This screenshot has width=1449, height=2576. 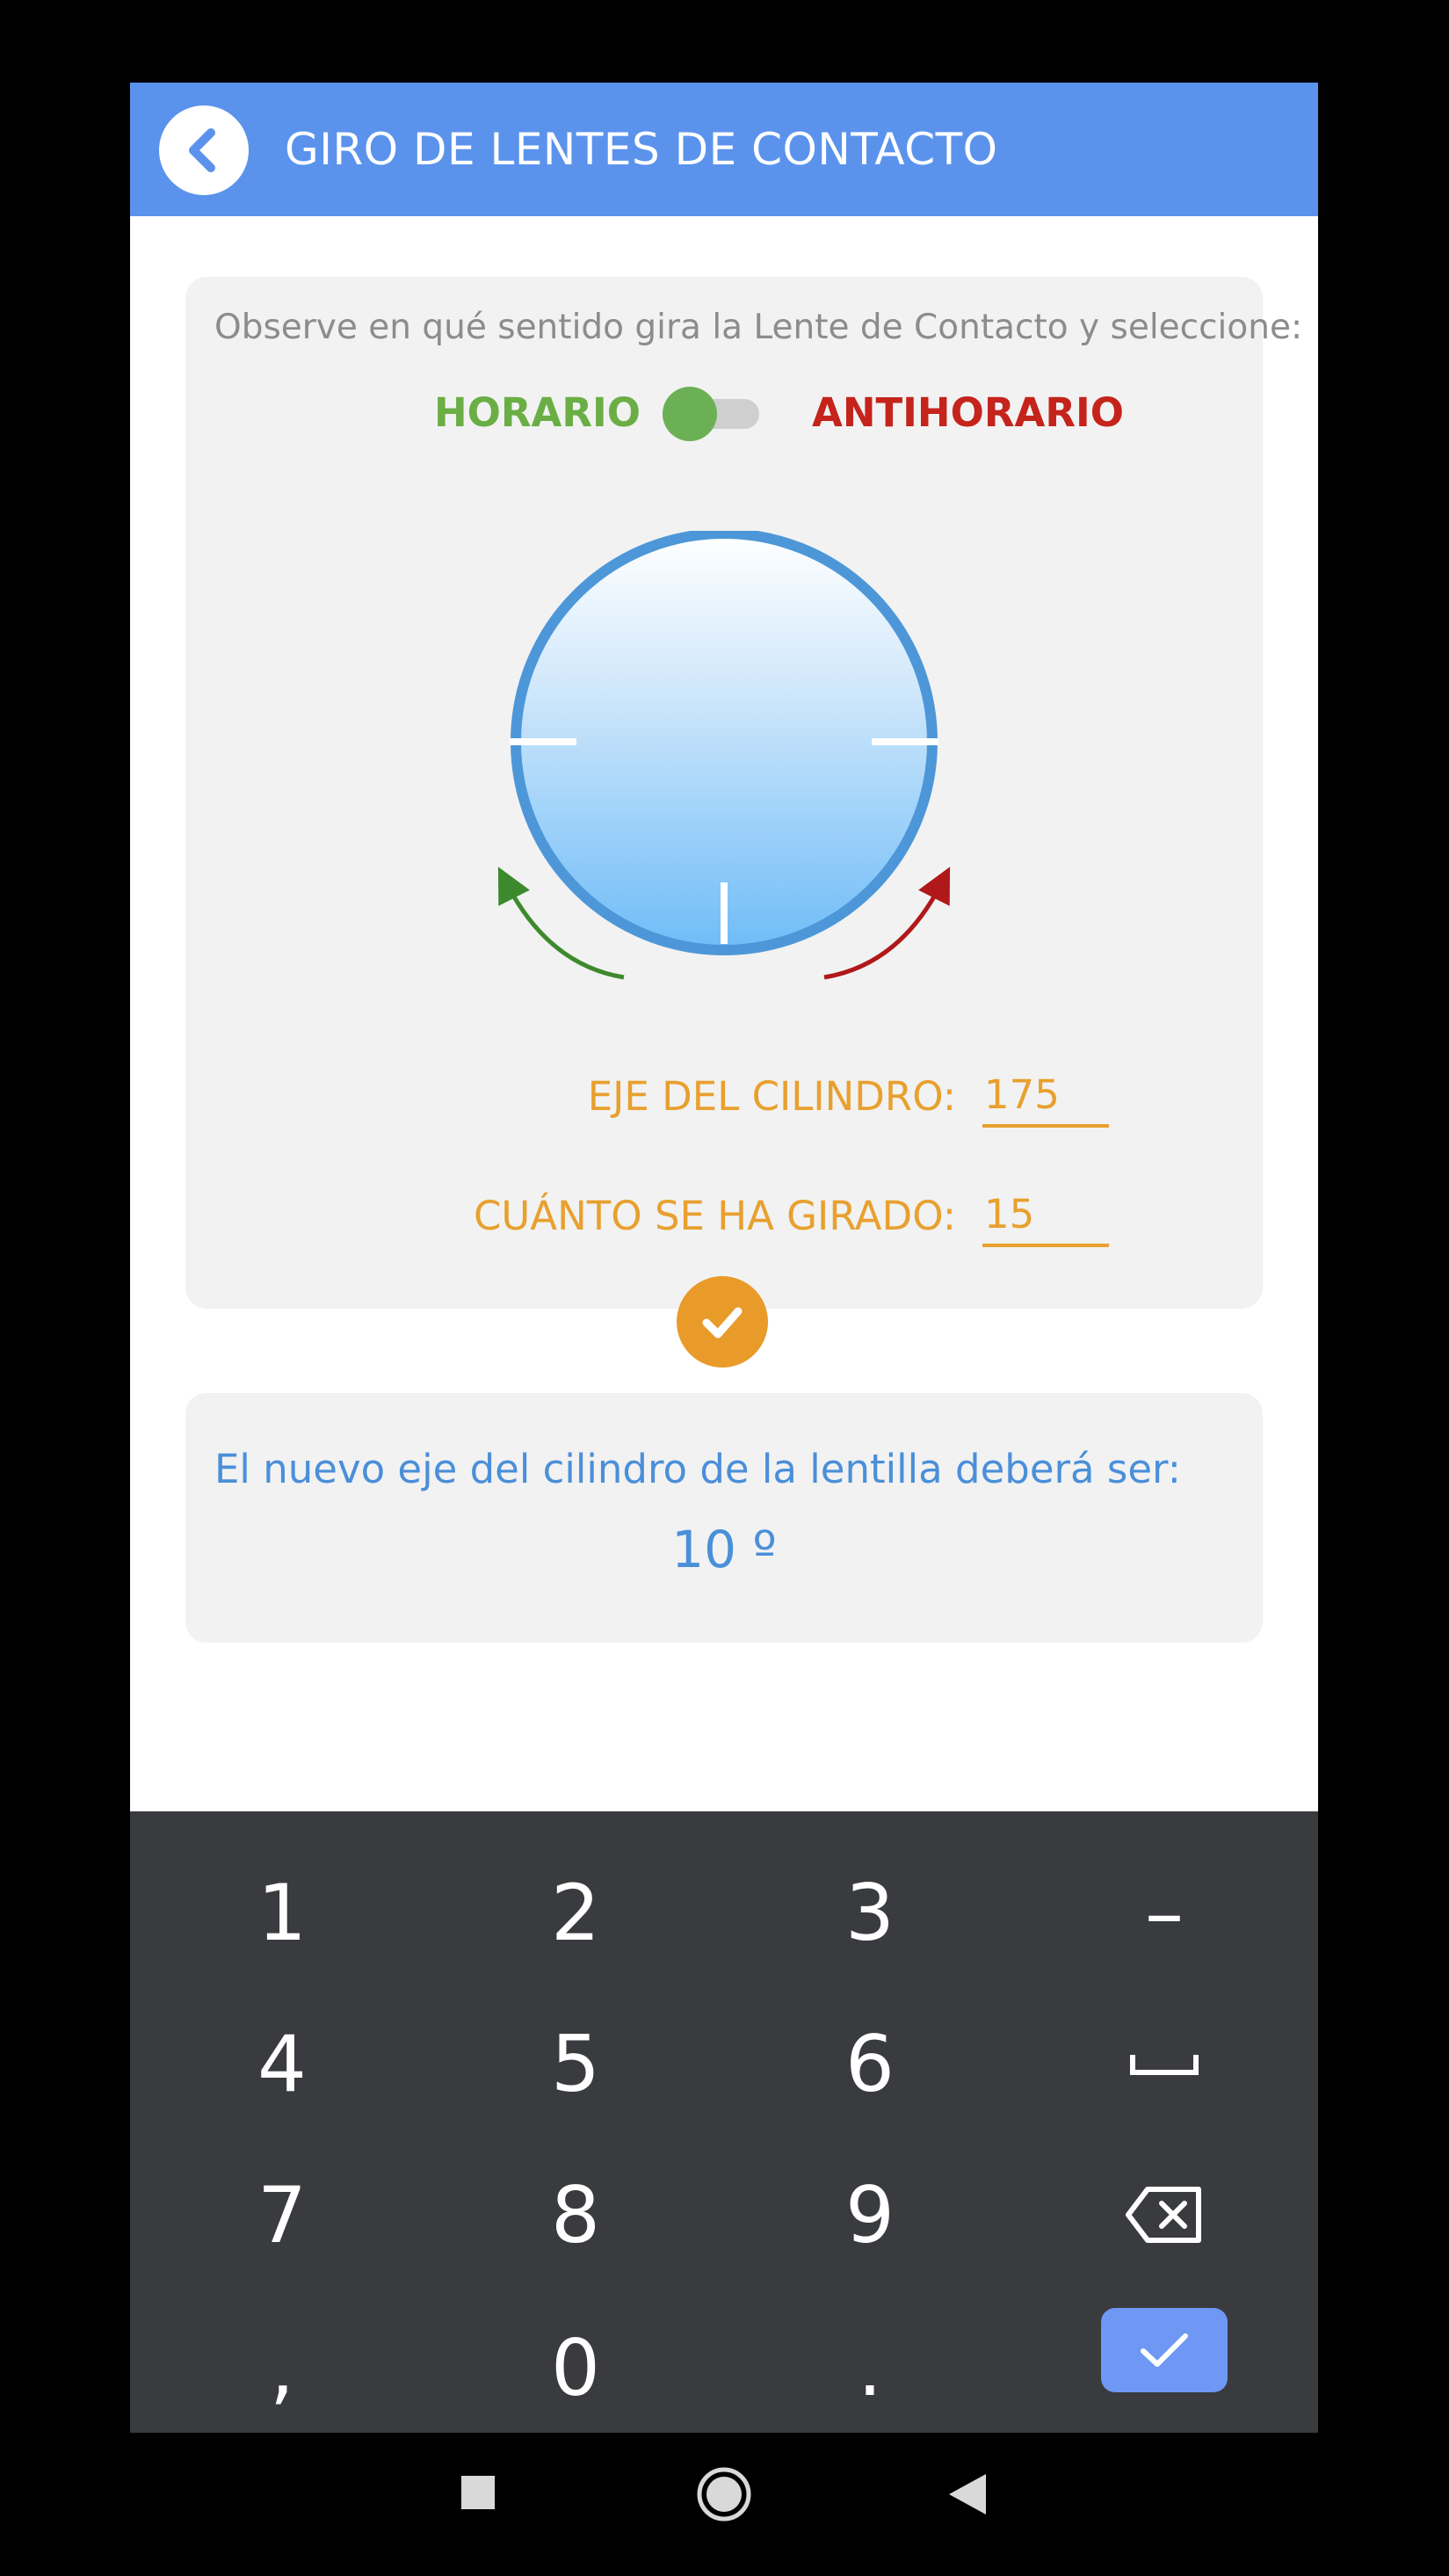 I want to click on rotation-amount-row: CUÁNTO SE HA GIRADO:, so click(x=724, y=1219).